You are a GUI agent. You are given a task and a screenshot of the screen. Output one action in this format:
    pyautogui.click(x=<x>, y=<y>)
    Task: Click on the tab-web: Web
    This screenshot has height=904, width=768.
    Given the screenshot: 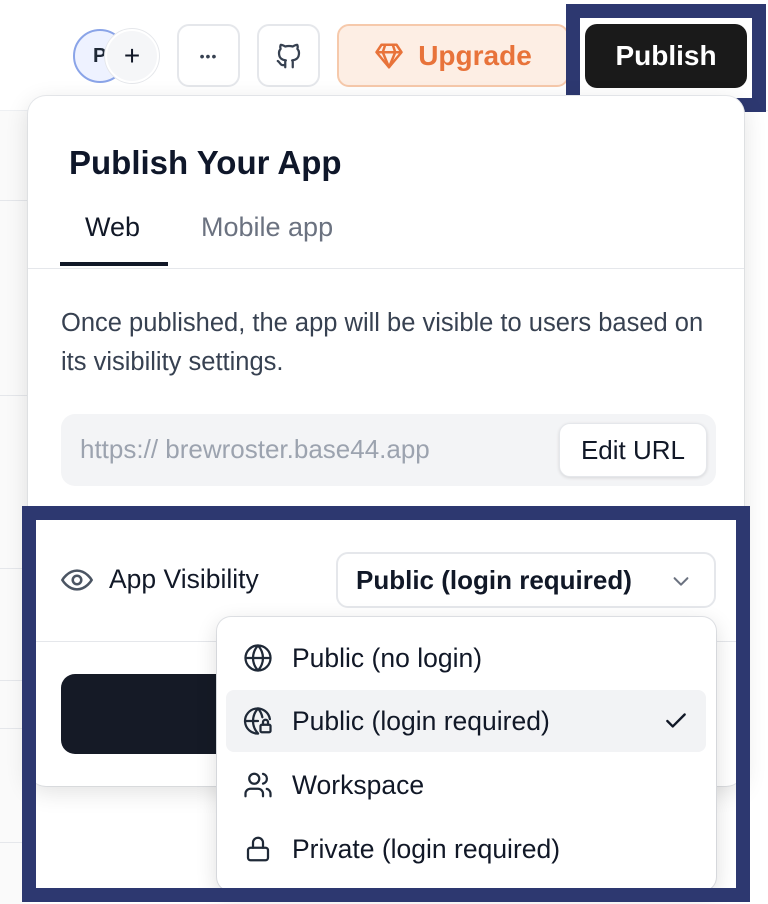 What is the action you would take?
    pyautogui.click(x=112, y=227)
    